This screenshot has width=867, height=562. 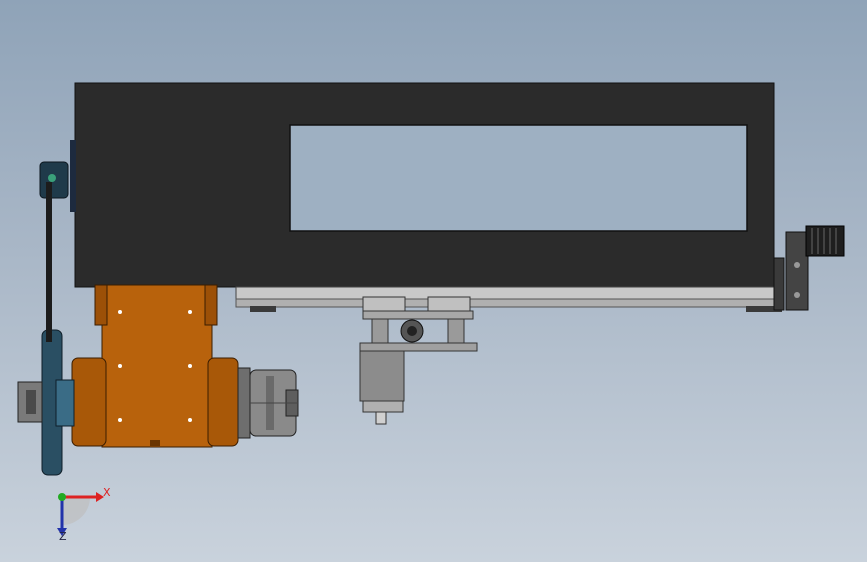 What do you see at coordinates (63, 536) in the screenshot?
I see `axis-z-label: Z` at bounding box center [63, 536].